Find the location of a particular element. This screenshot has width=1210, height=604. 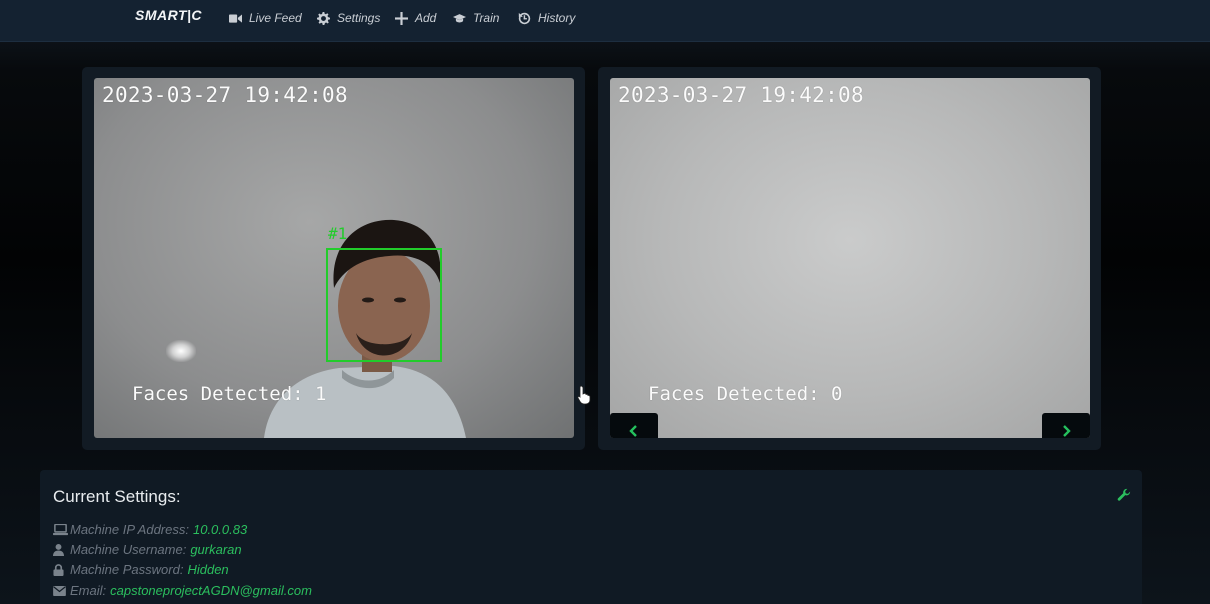

setting-email: Email: capstoneprojectAGDN@gmail.com is located at coordinates (182, 590).